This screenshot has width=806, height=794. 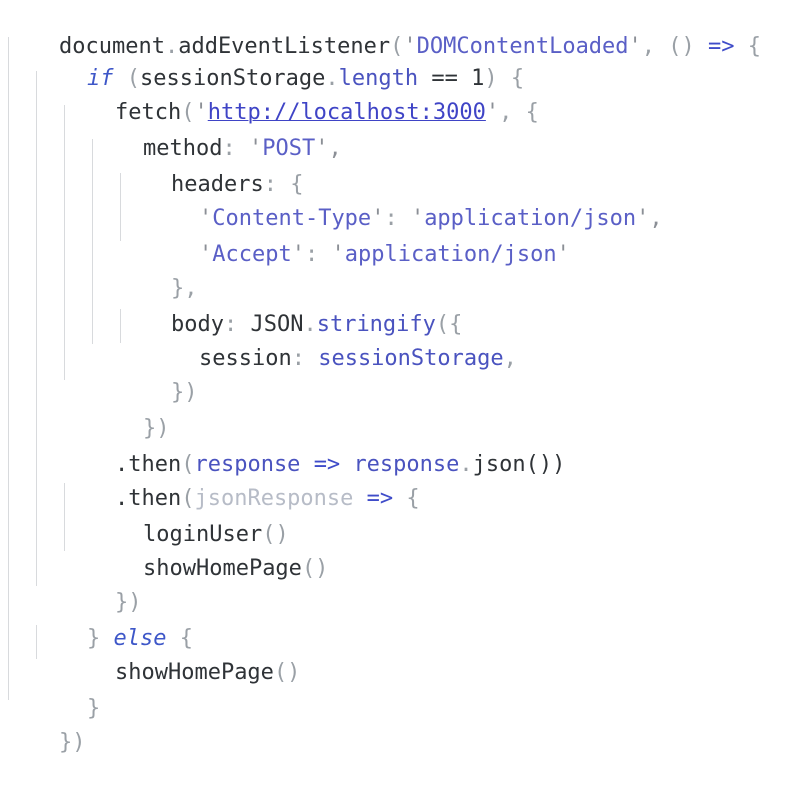 I want to click on code-line: .then(jsonResponse => {, so click(x=241, y=479).